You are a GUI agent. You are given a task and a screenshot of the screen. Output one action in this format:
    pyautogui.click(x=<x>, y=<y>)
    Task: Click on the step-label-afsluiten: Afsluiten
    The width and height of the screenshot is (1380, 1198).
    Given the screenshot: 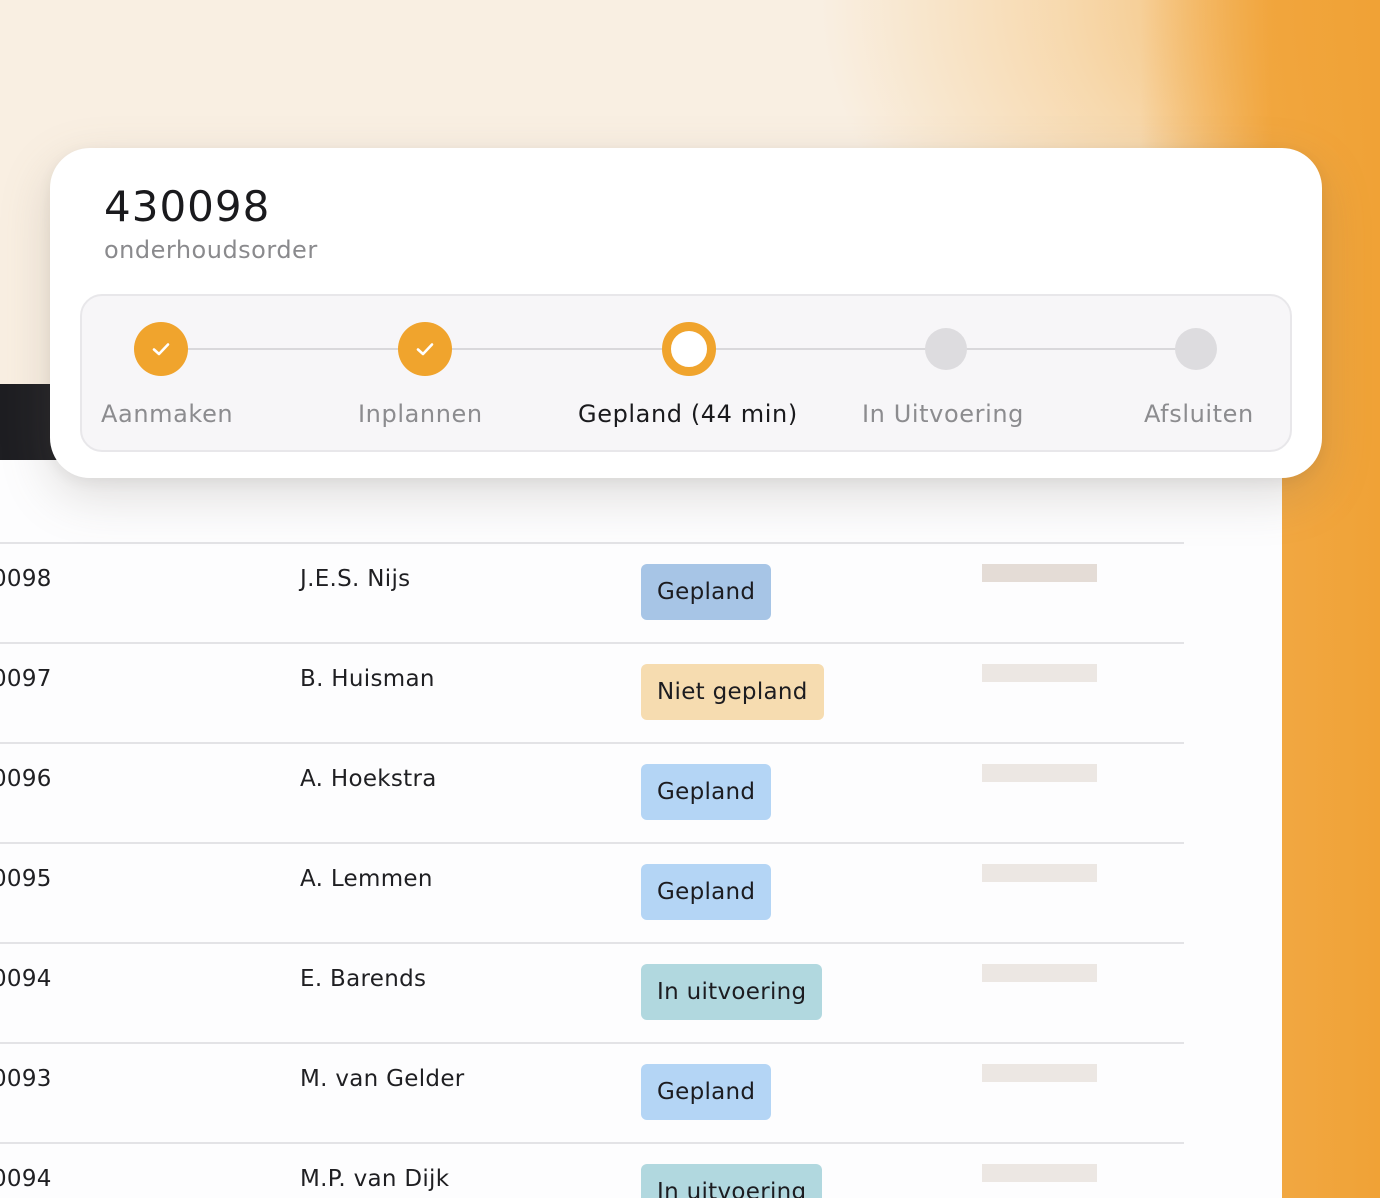 What is the action you would take?
    pyautogui.click(x=1199, y=414)
    